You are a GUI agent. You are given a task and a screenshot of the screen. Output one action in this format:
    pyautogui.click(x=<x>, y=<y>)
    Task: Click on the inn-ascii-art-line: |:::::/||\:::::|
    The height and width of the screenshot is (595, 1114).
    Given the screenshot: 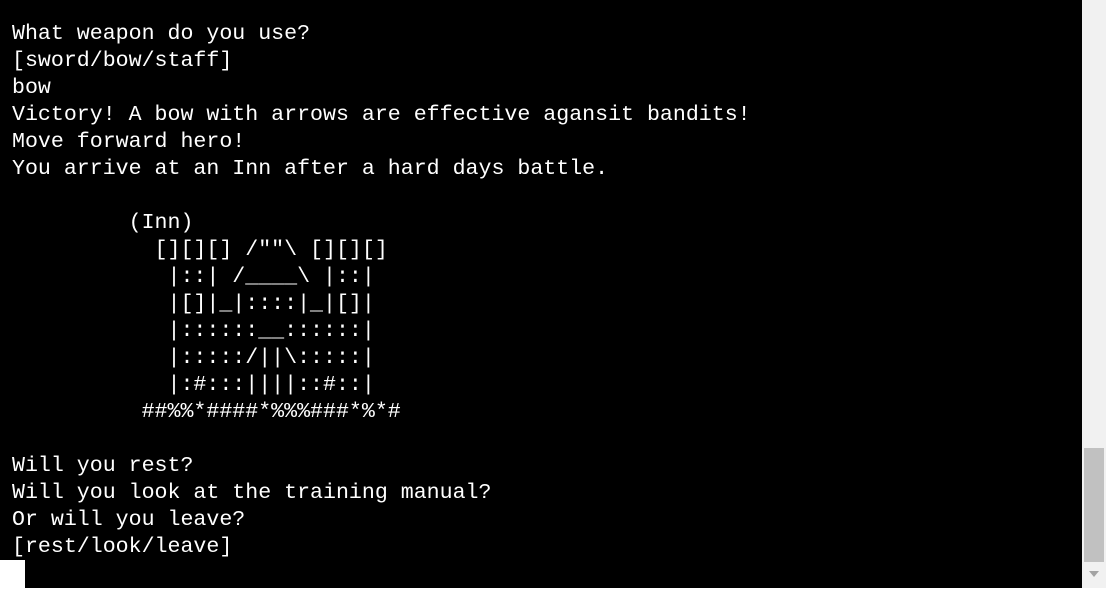 What is the action you would take?
    pyautogui.click(x=193, y=358)
    